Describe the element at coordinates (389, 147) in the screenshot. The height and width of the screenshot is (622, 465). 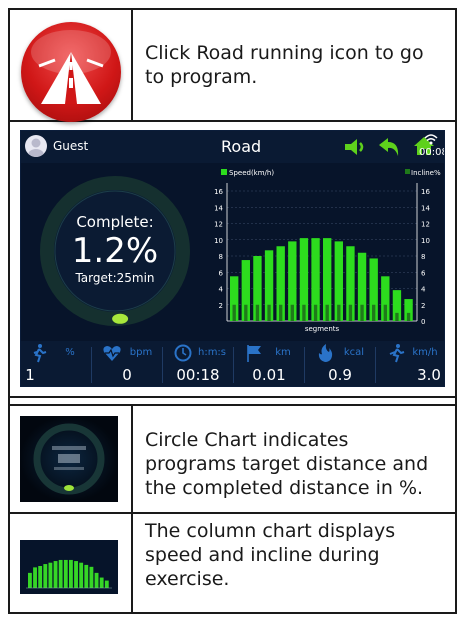
I see `back-icon` at that location.